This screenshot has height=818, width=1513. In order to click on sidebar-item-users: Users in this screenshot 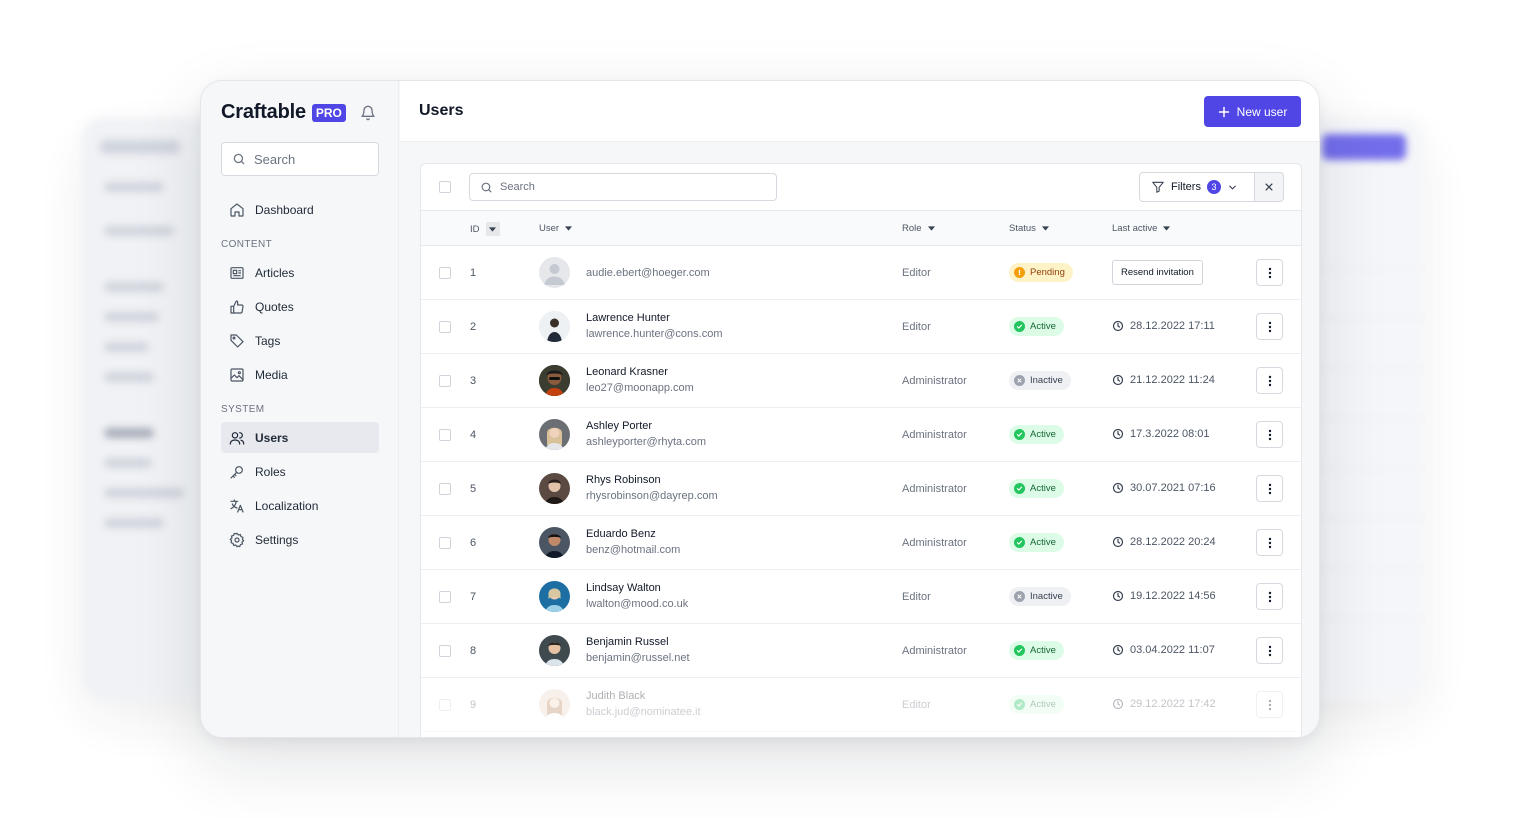, I will do `click(300, 437)`.